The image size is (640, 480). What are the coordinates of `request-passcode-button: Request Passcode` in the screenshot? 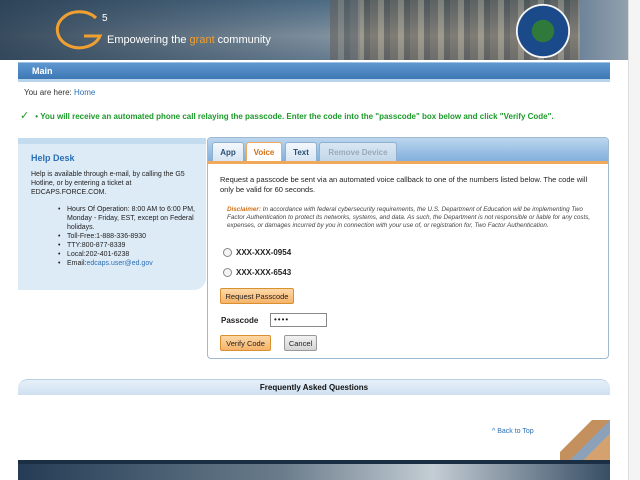 It's located at (257, 296).